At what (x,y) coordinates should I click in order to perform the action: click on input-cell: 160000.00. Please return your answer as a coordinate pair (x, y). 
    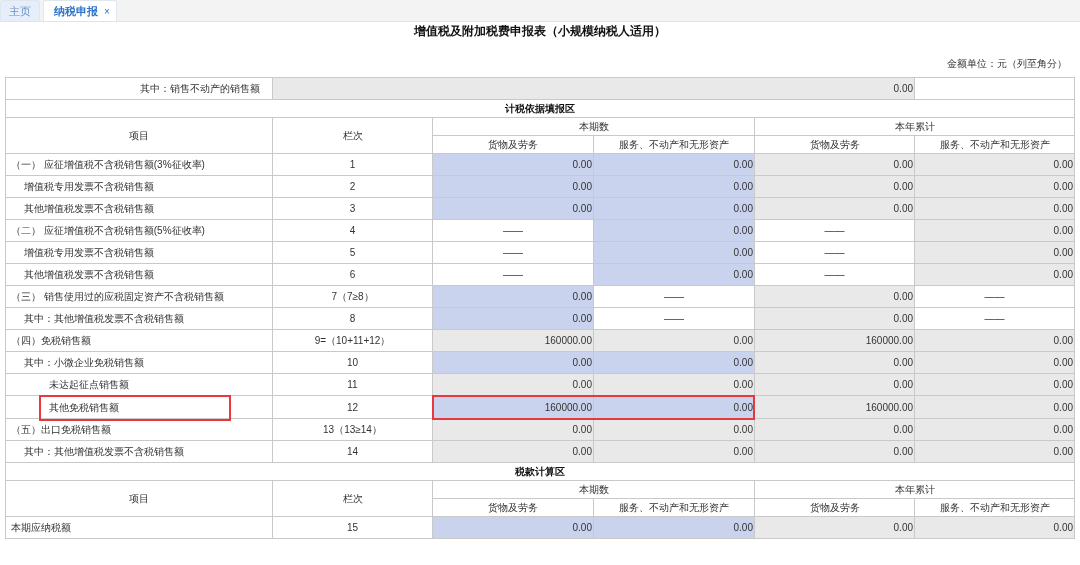
    Looking at the image, I should click on (513, 407).